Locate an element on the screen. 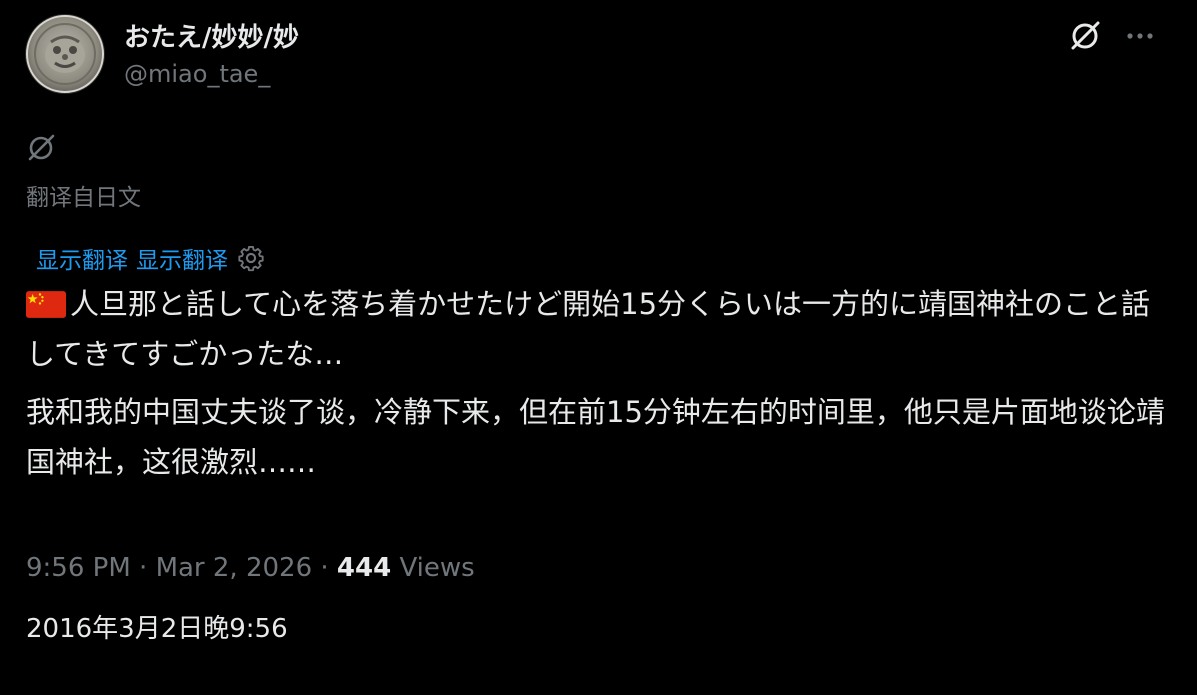  grok-icon-graphic is located at coordinates (1085, 35).